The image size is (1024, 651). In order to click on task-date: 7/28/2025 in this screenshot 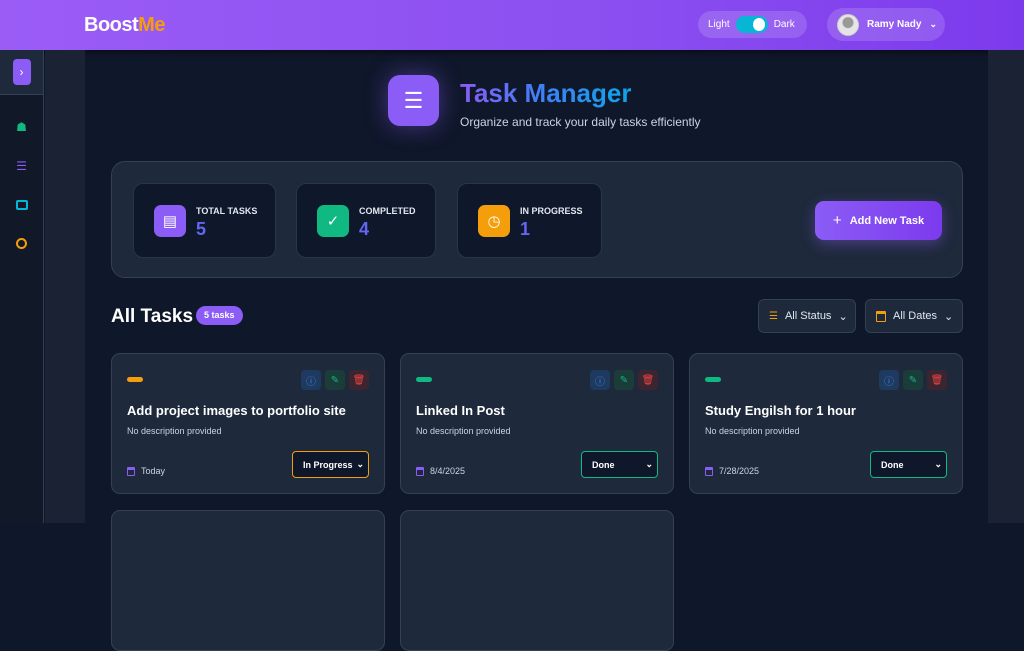, I will do `click(732, 471)`.